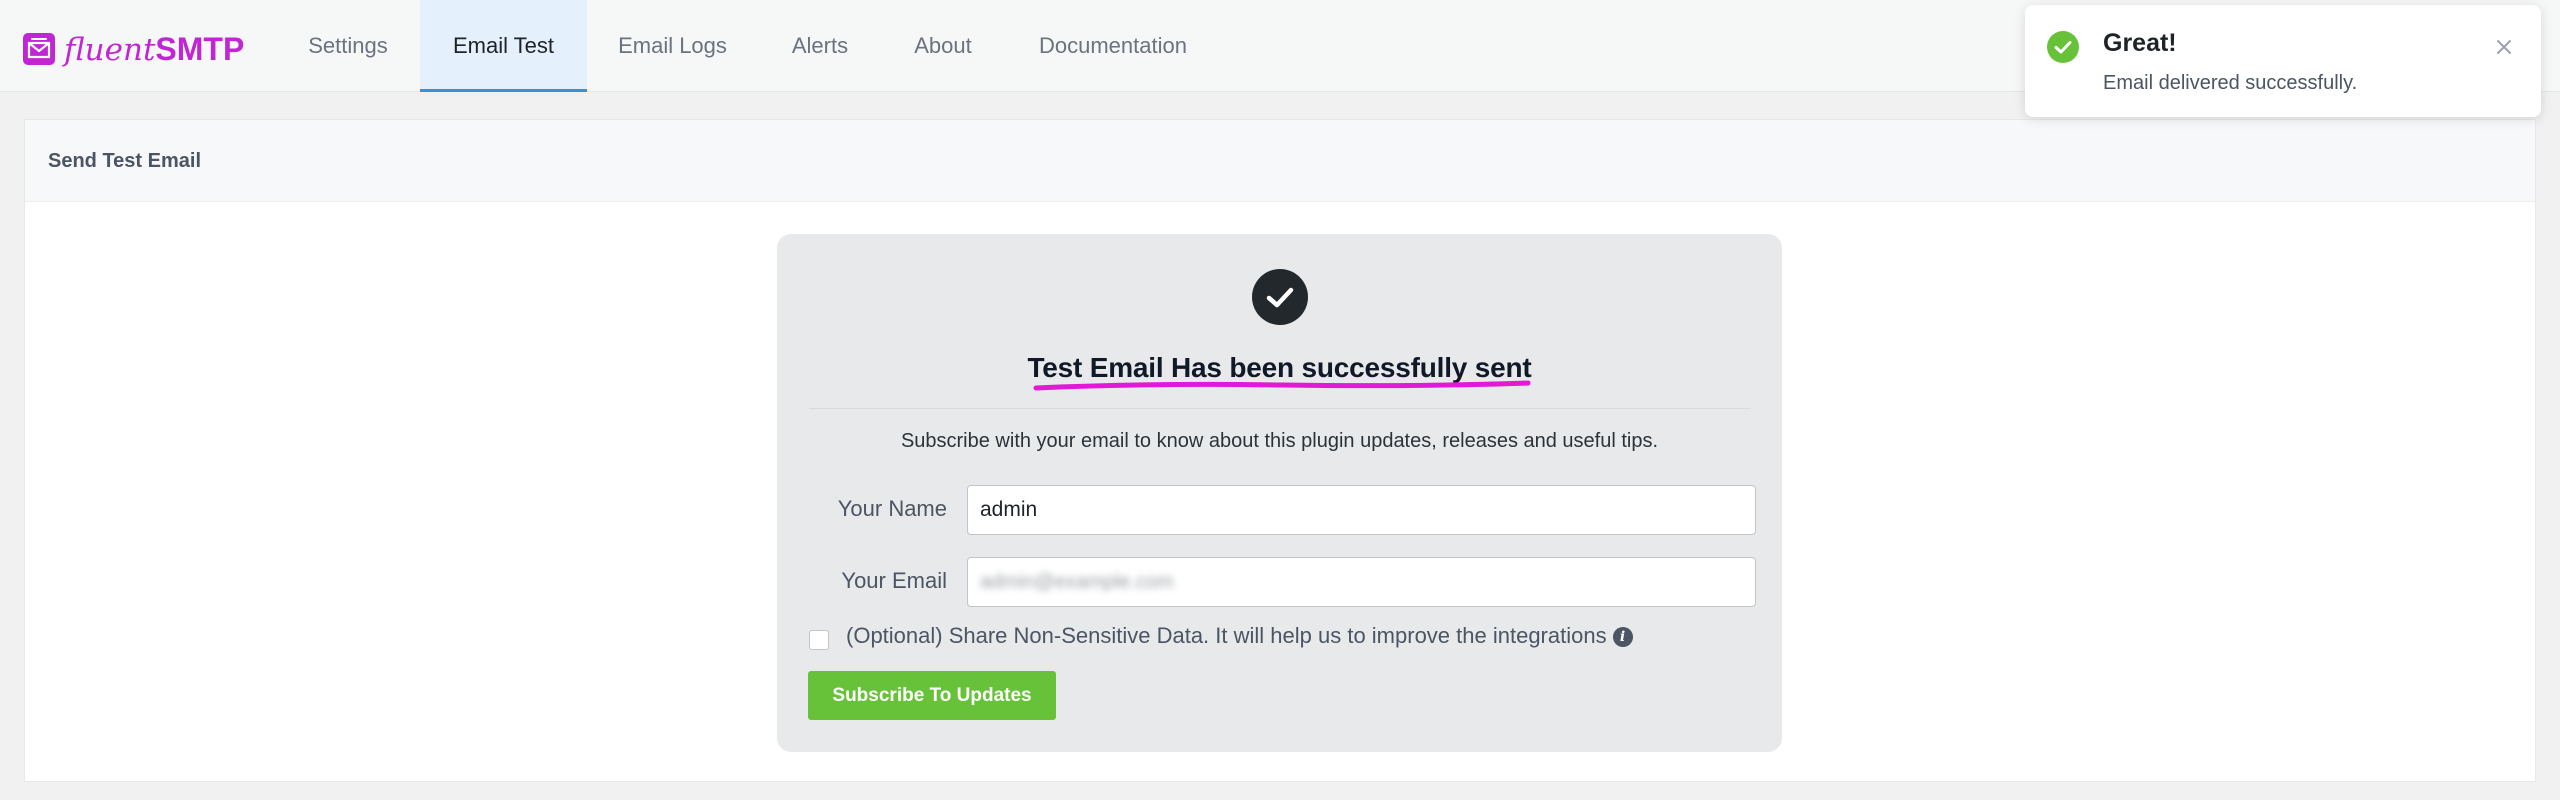  What do you see at coordinates (348, 46) in the screenshot?
I see `tab-settings: Settings` at bounding box center [348, 46].